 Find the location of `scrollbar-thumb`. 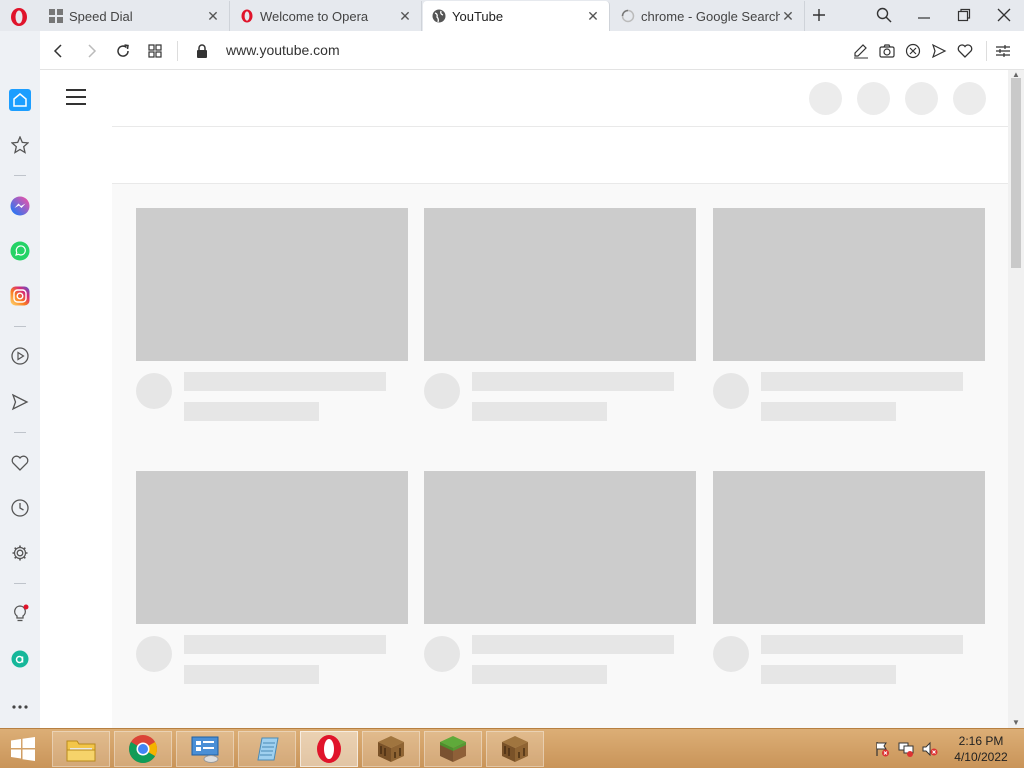

scrollbar-thumb is located at coordinates (1016, 173).